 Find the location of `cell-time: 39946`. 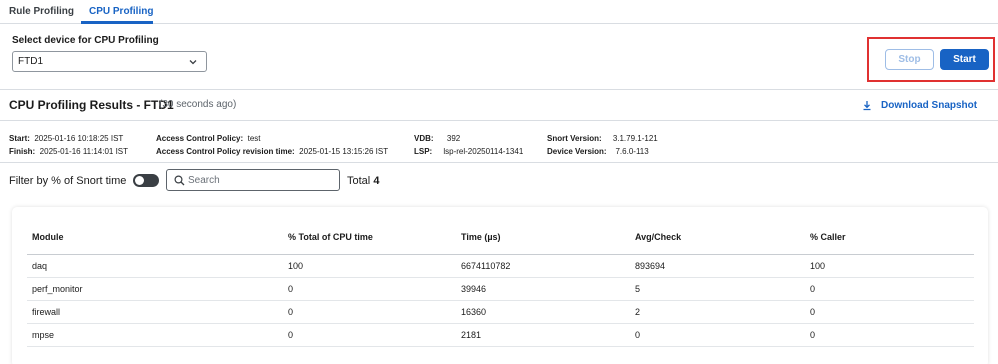

cell-time: 39946 is located at coordinates (543, 289).